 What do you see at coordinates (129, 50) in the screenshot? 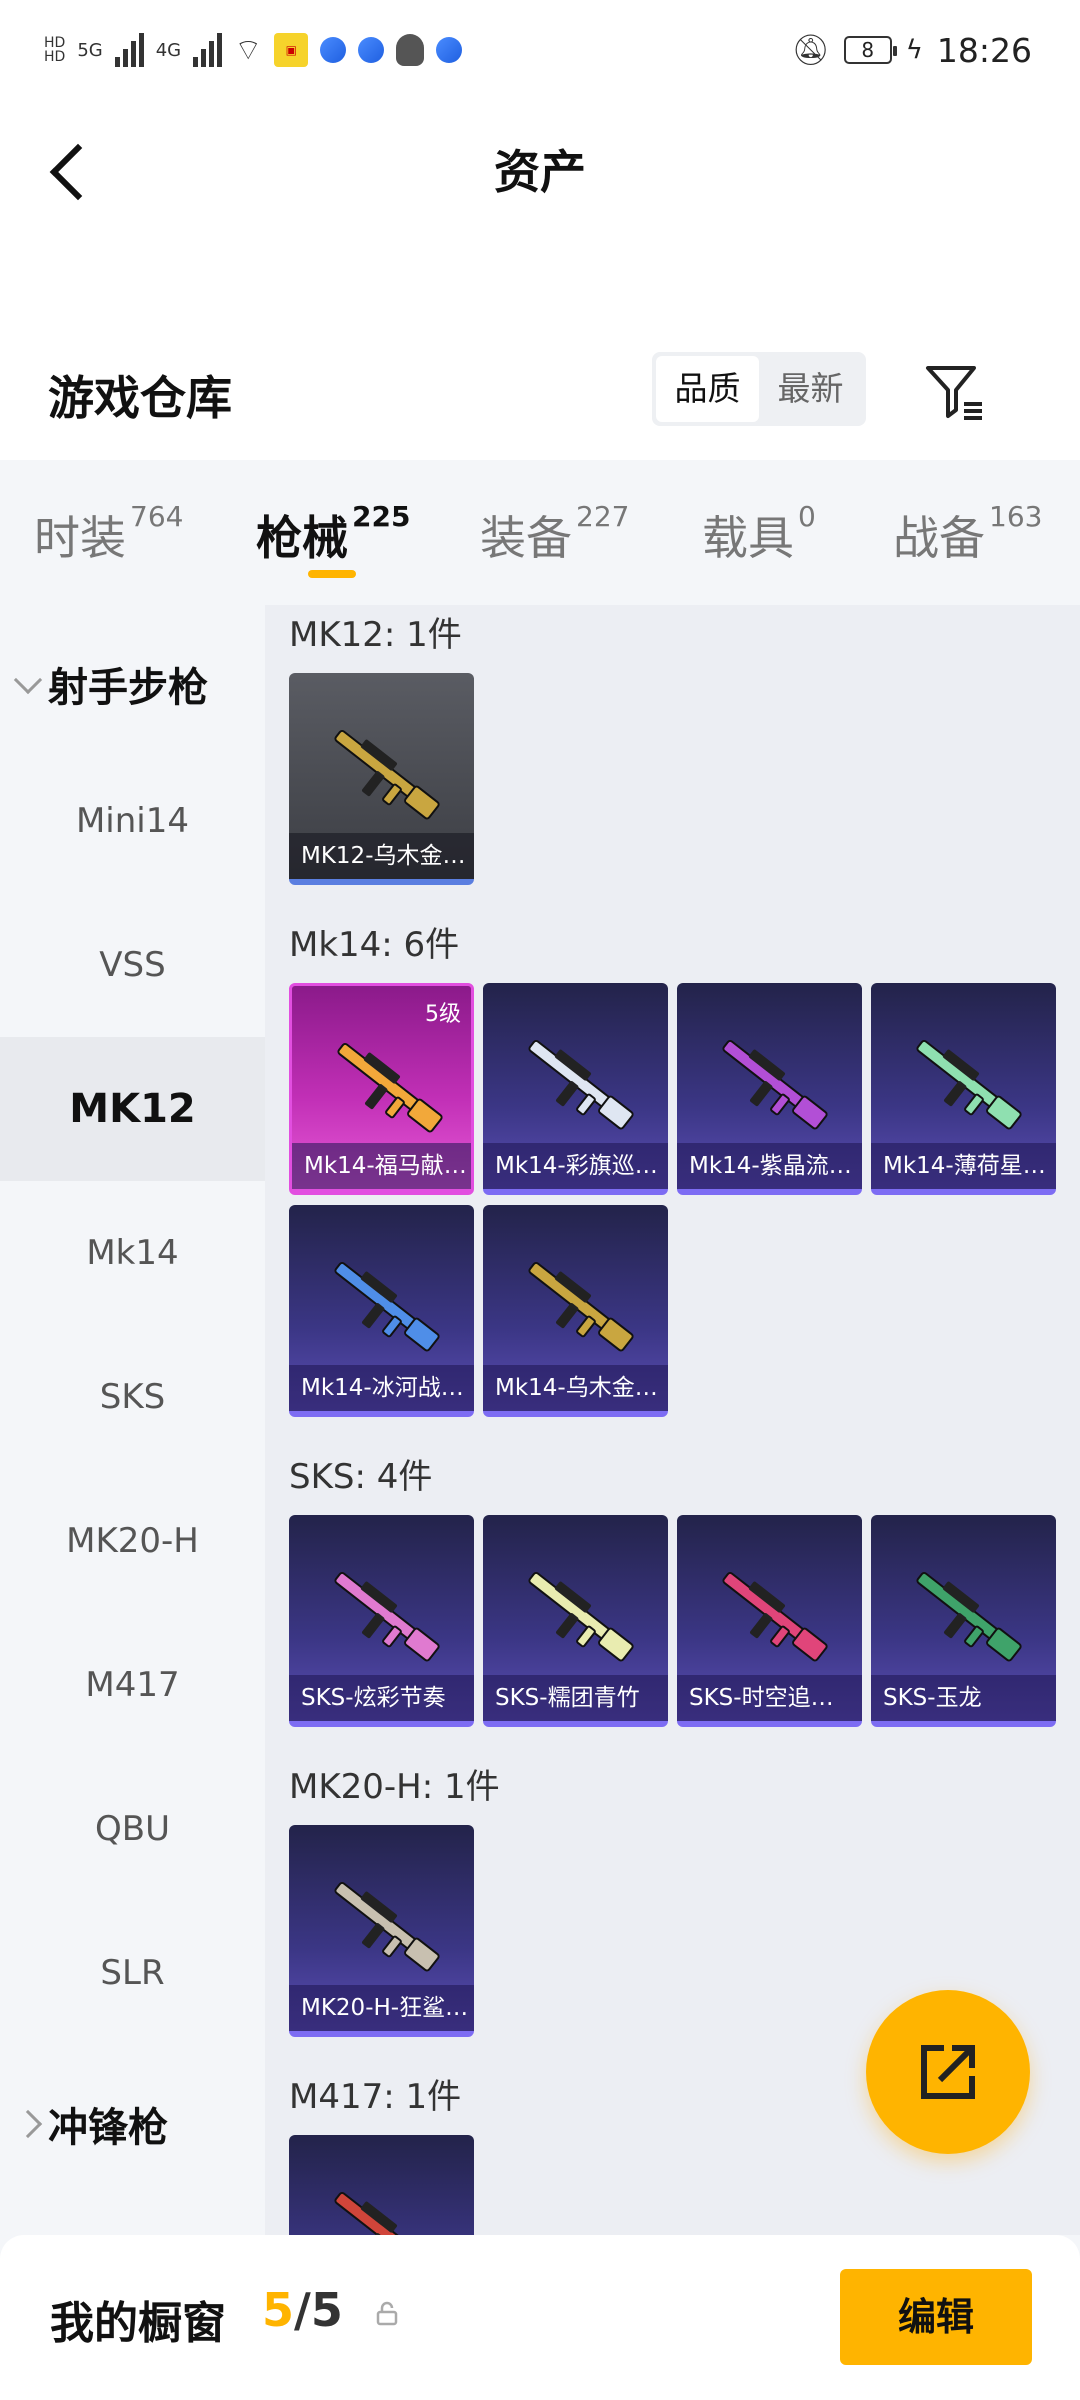
I see `signal-icon` at bounding box center [129, 50].